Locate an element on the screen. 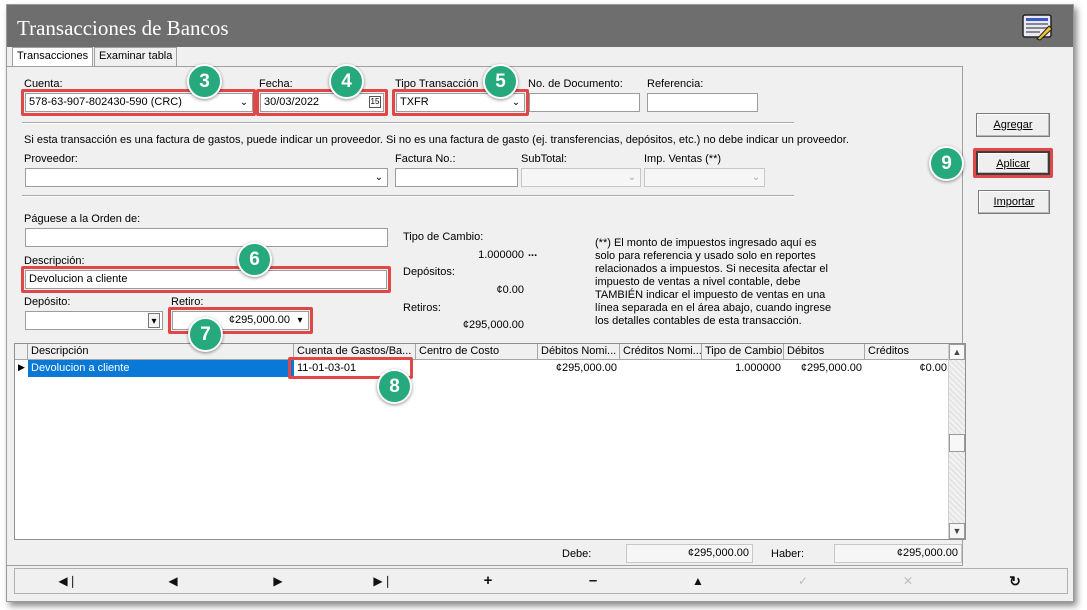 Image resolution: width=1087 pixels, height=610 pixels. retiros-value: ¢295,000.00 is located at coordinates (493, 325).